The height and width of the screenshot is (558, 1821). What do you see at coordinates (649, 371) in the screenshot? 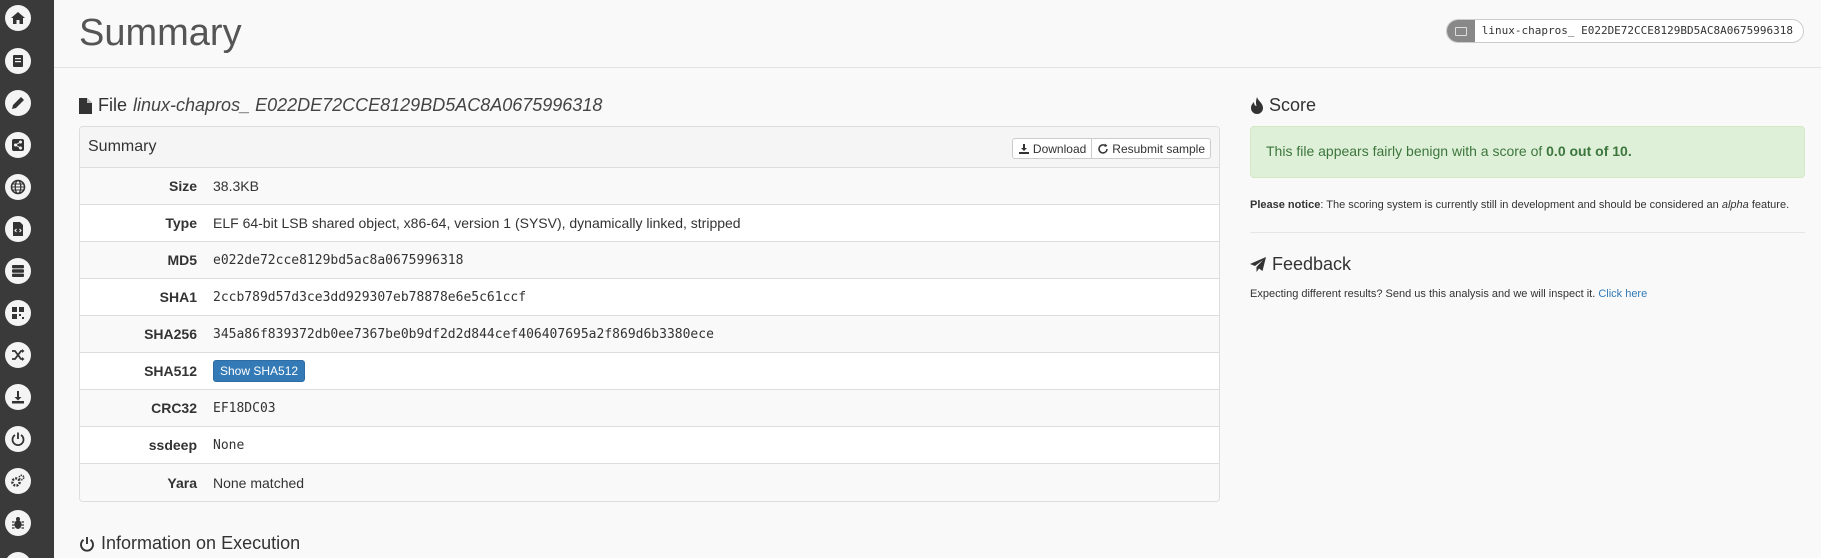
I see `table-row: SHA512 Show SHA512` at bounding box center [649, 371].